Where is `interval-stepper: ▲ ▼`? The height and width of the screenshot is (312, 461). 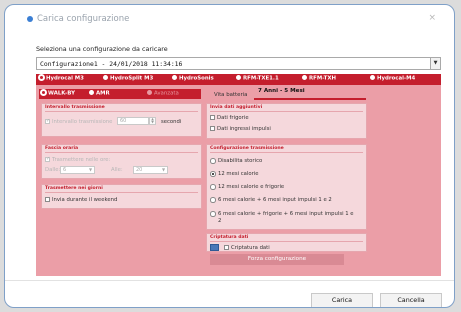 interval-stepper: ▲ ▼ is located at coordinates (152, 121).